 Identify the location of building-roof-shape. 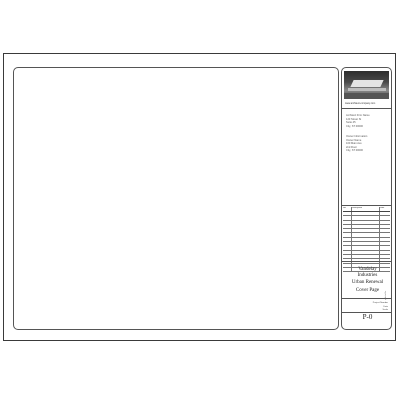
(367, 83).